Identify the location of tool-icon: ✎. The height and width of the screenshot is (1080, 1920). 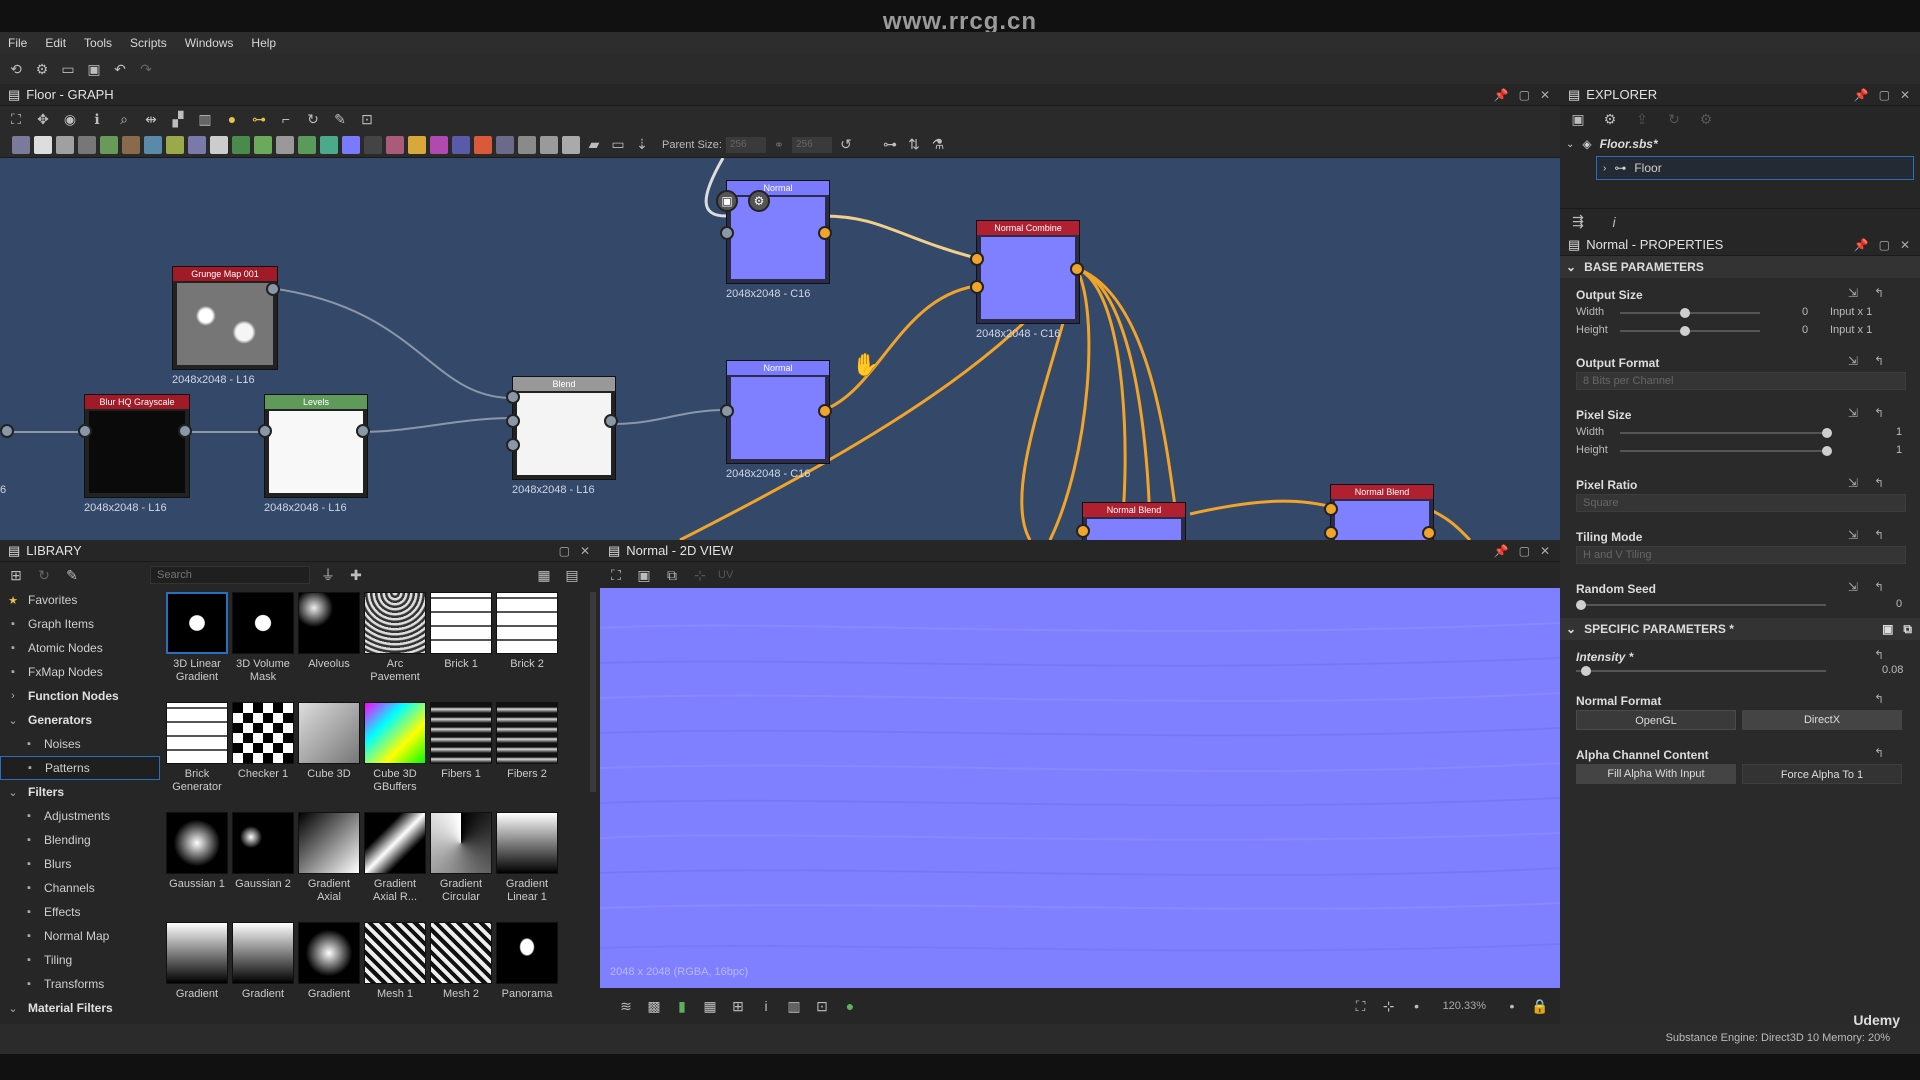
(340, 119).